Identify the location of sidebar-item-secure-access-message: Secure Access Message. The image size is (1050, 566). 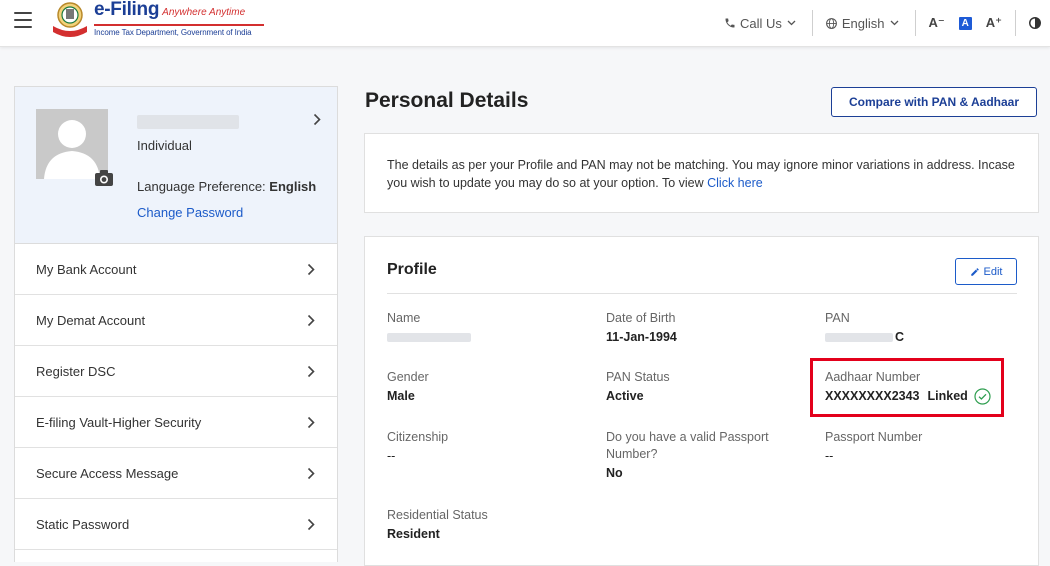
(176, 473).